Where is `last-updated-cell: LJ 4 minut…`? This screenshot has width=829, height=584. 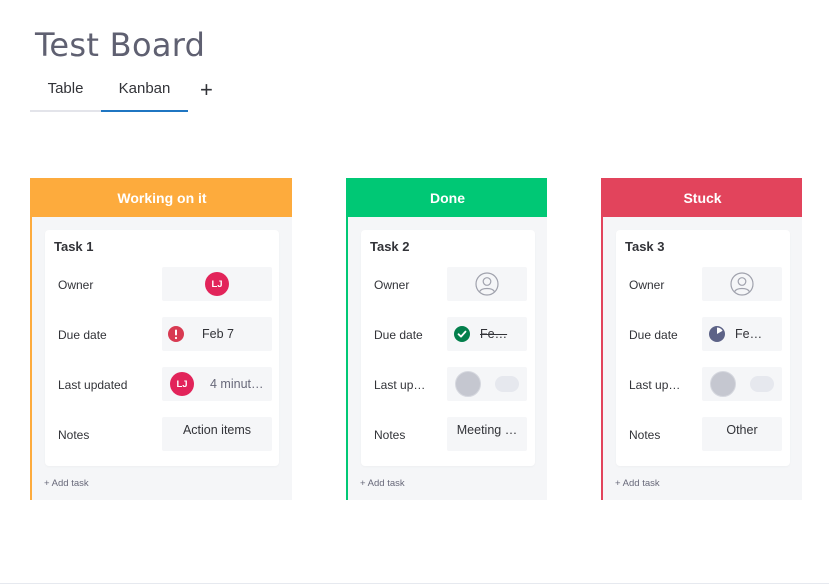 last-updated-cell: LJ 4 minut… is located at coordinates (217, 384).